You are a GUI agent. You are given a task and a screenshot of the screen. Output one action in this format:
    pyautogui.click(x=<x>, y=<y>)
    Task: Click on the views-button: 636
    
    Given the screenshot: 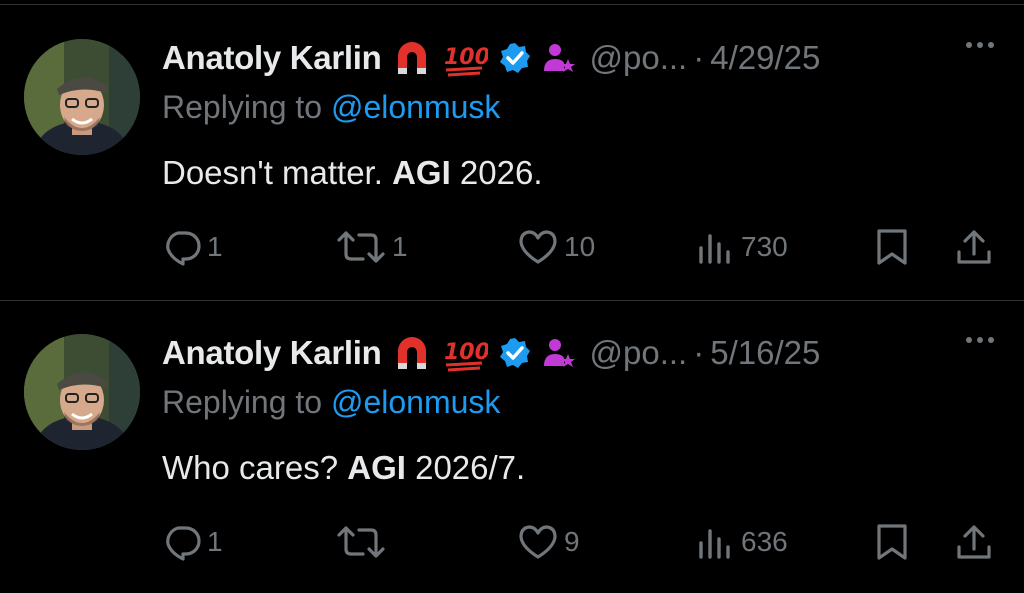 What is the action you would take?
    pyautogui.click(x=742, y=542)
    